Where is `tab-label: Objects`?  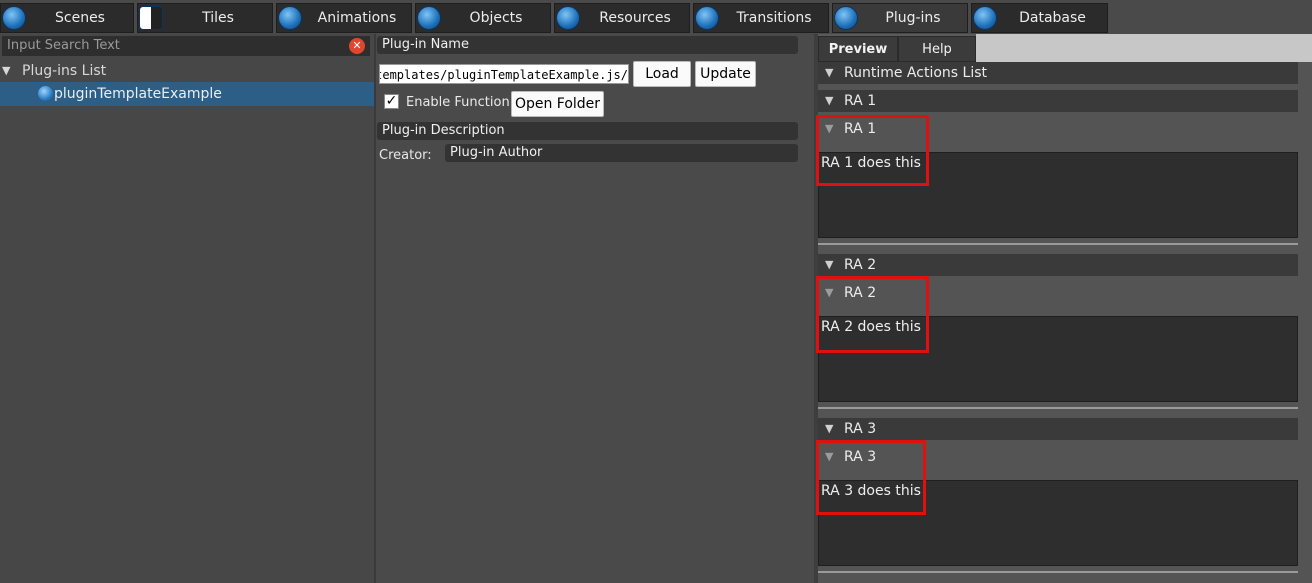 tab-label: Objects is located at coordinates (496, 18).